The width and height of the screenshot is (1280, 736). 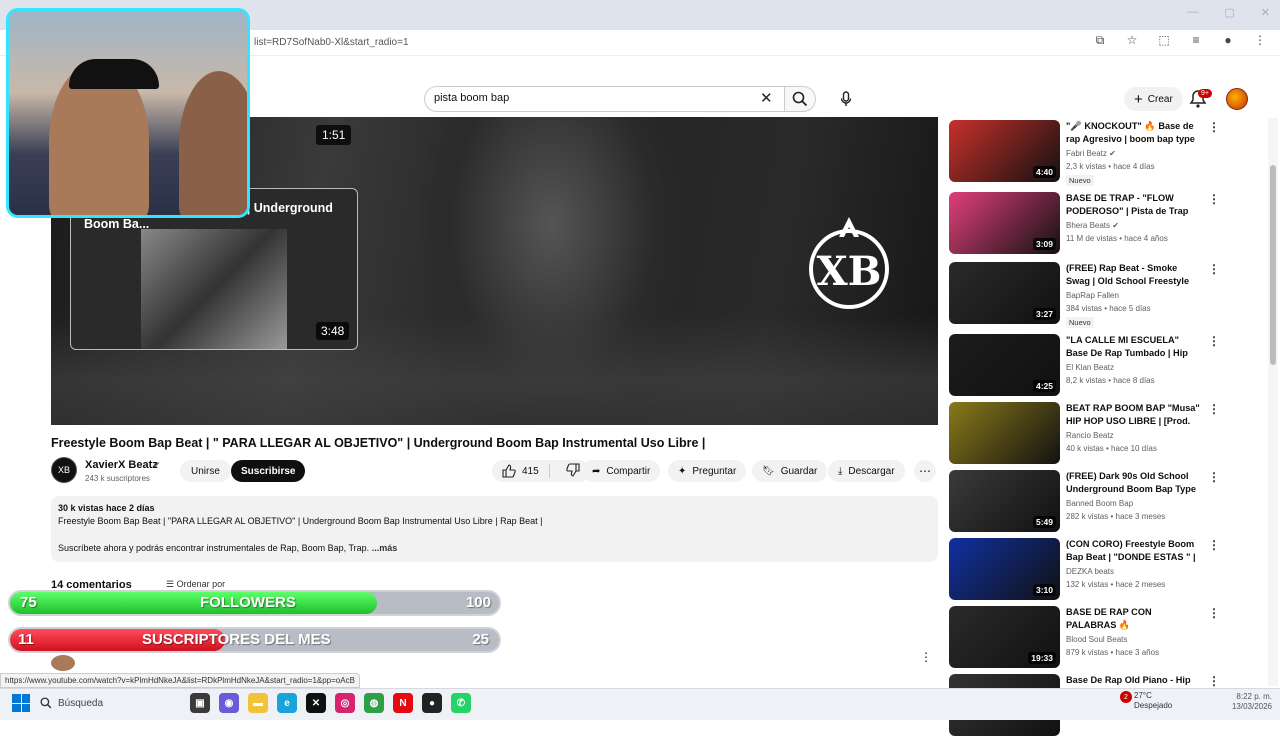 What do you see at coordinates (621, 471) in the screenshot?
I see `share-button: ➦ Compartir` at bounding box center [621, 471].